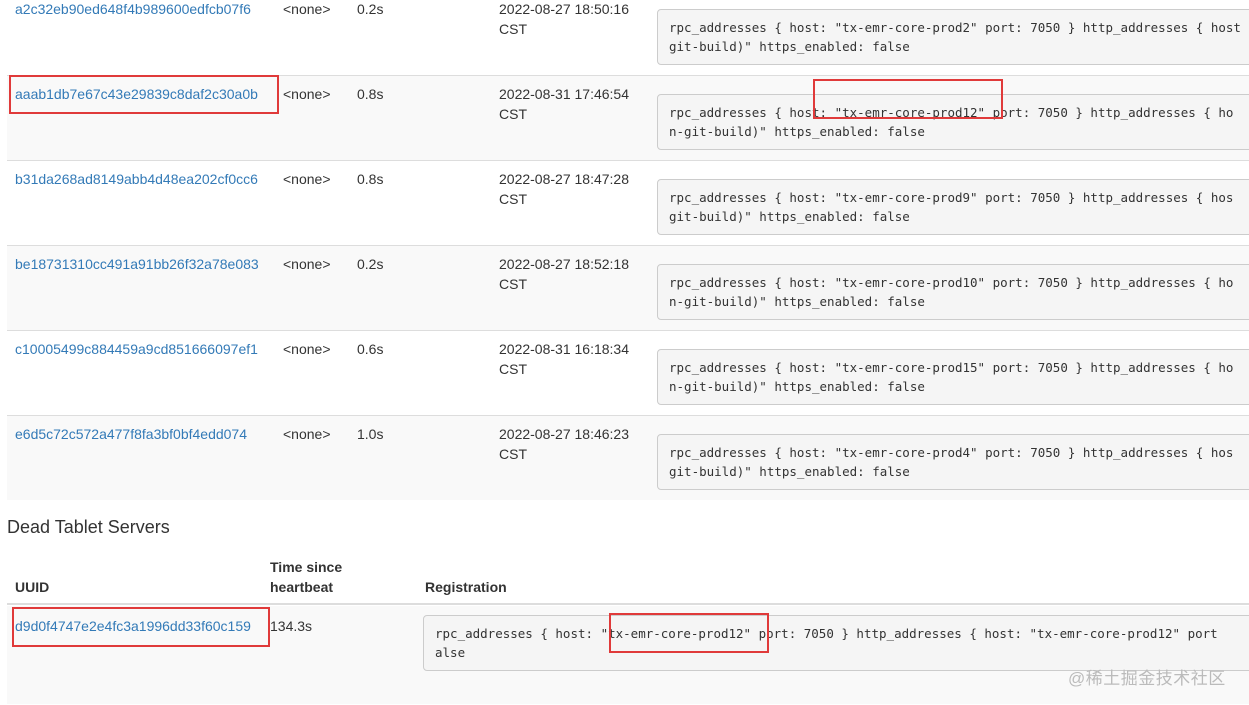  I want to click on server-uuid-link: aaab1db7e67c43e29839c8daf2c30a0b, so click(136, 94).